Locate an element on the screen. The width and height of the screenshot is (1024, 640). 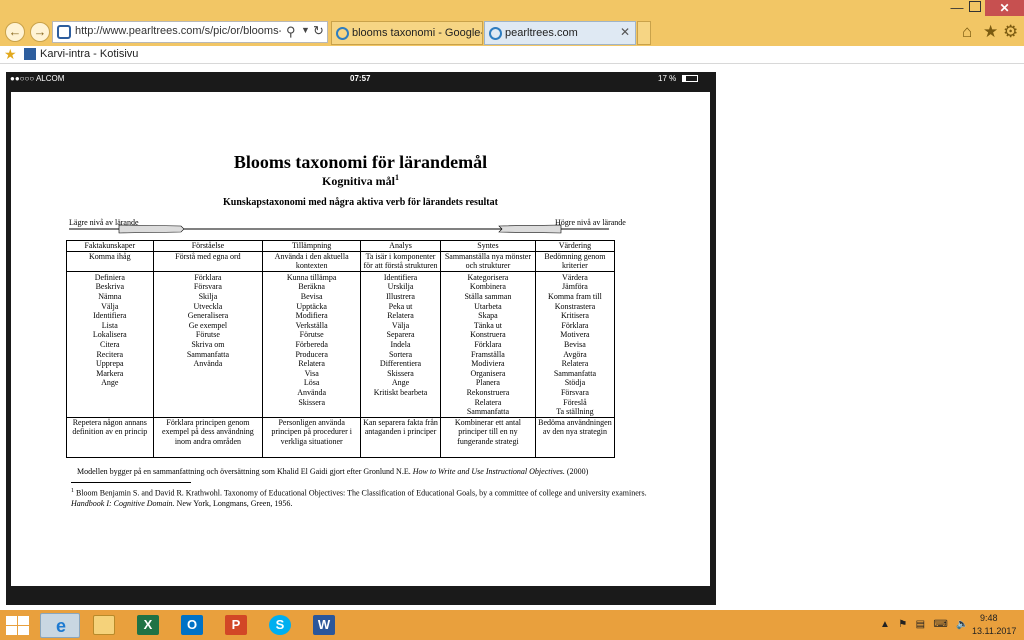
karvi-site-icon is located at coordinates (30, 54).